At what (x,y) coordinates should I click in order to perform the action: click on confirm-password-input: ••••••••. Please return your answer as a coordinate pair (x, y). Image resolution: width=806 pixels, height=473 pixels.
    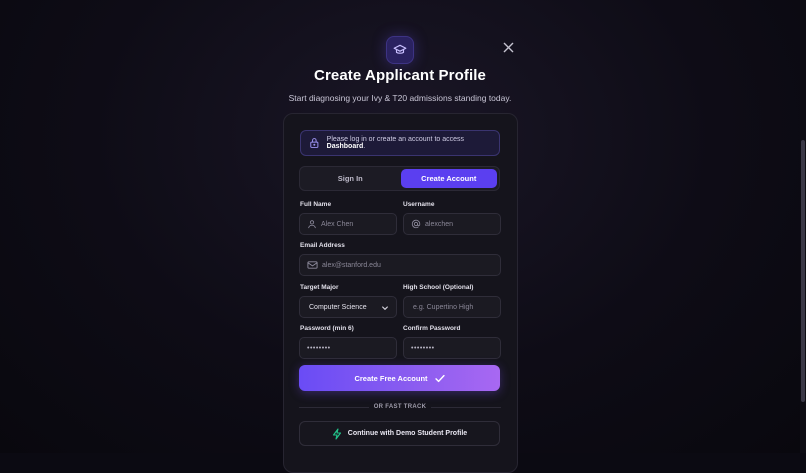
    Looking at the image, I should click on (452, 348).